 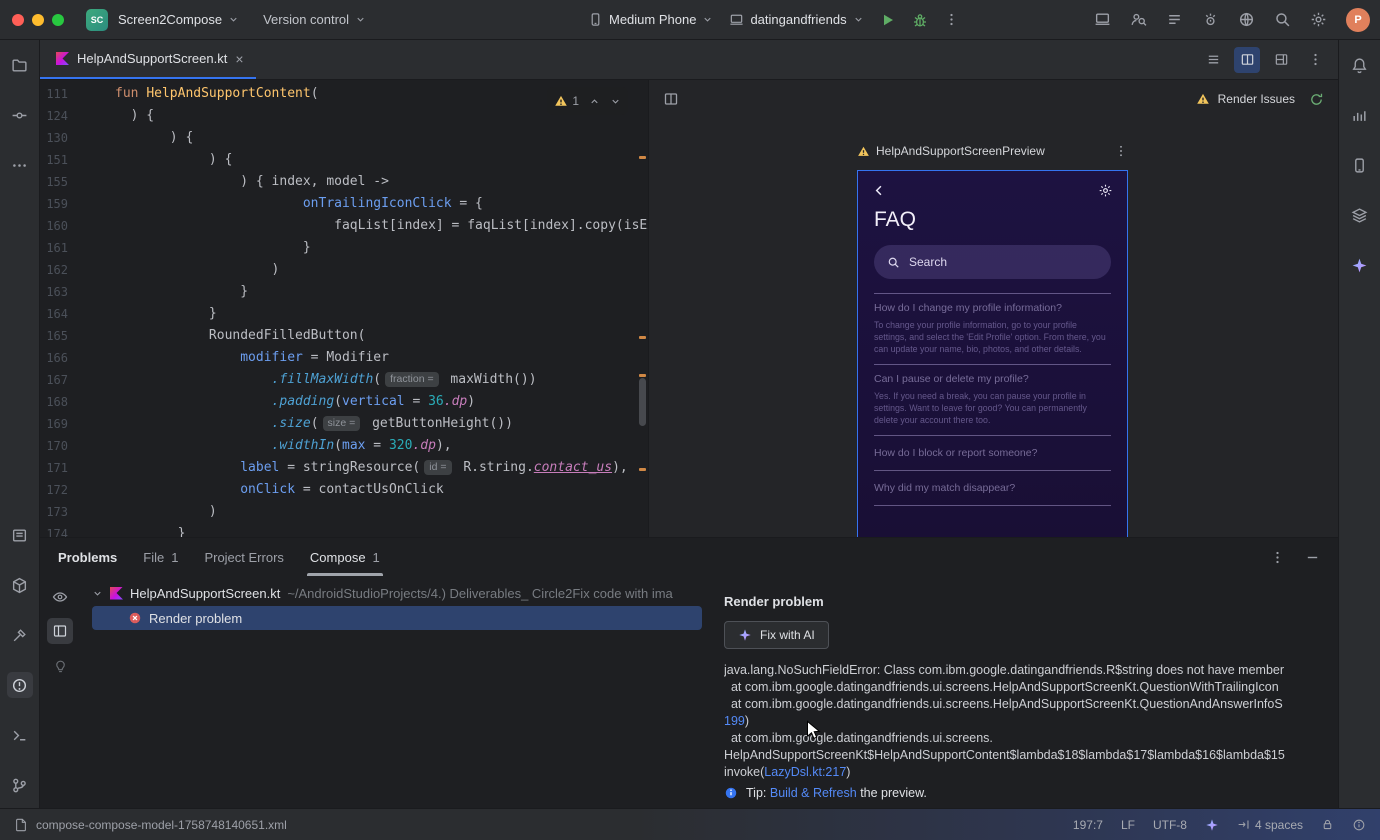 What do you see at coordinates (178, 19) in the screenshot?
I see `project-selector: Screen2Compose` at bounding box center [178, 19].